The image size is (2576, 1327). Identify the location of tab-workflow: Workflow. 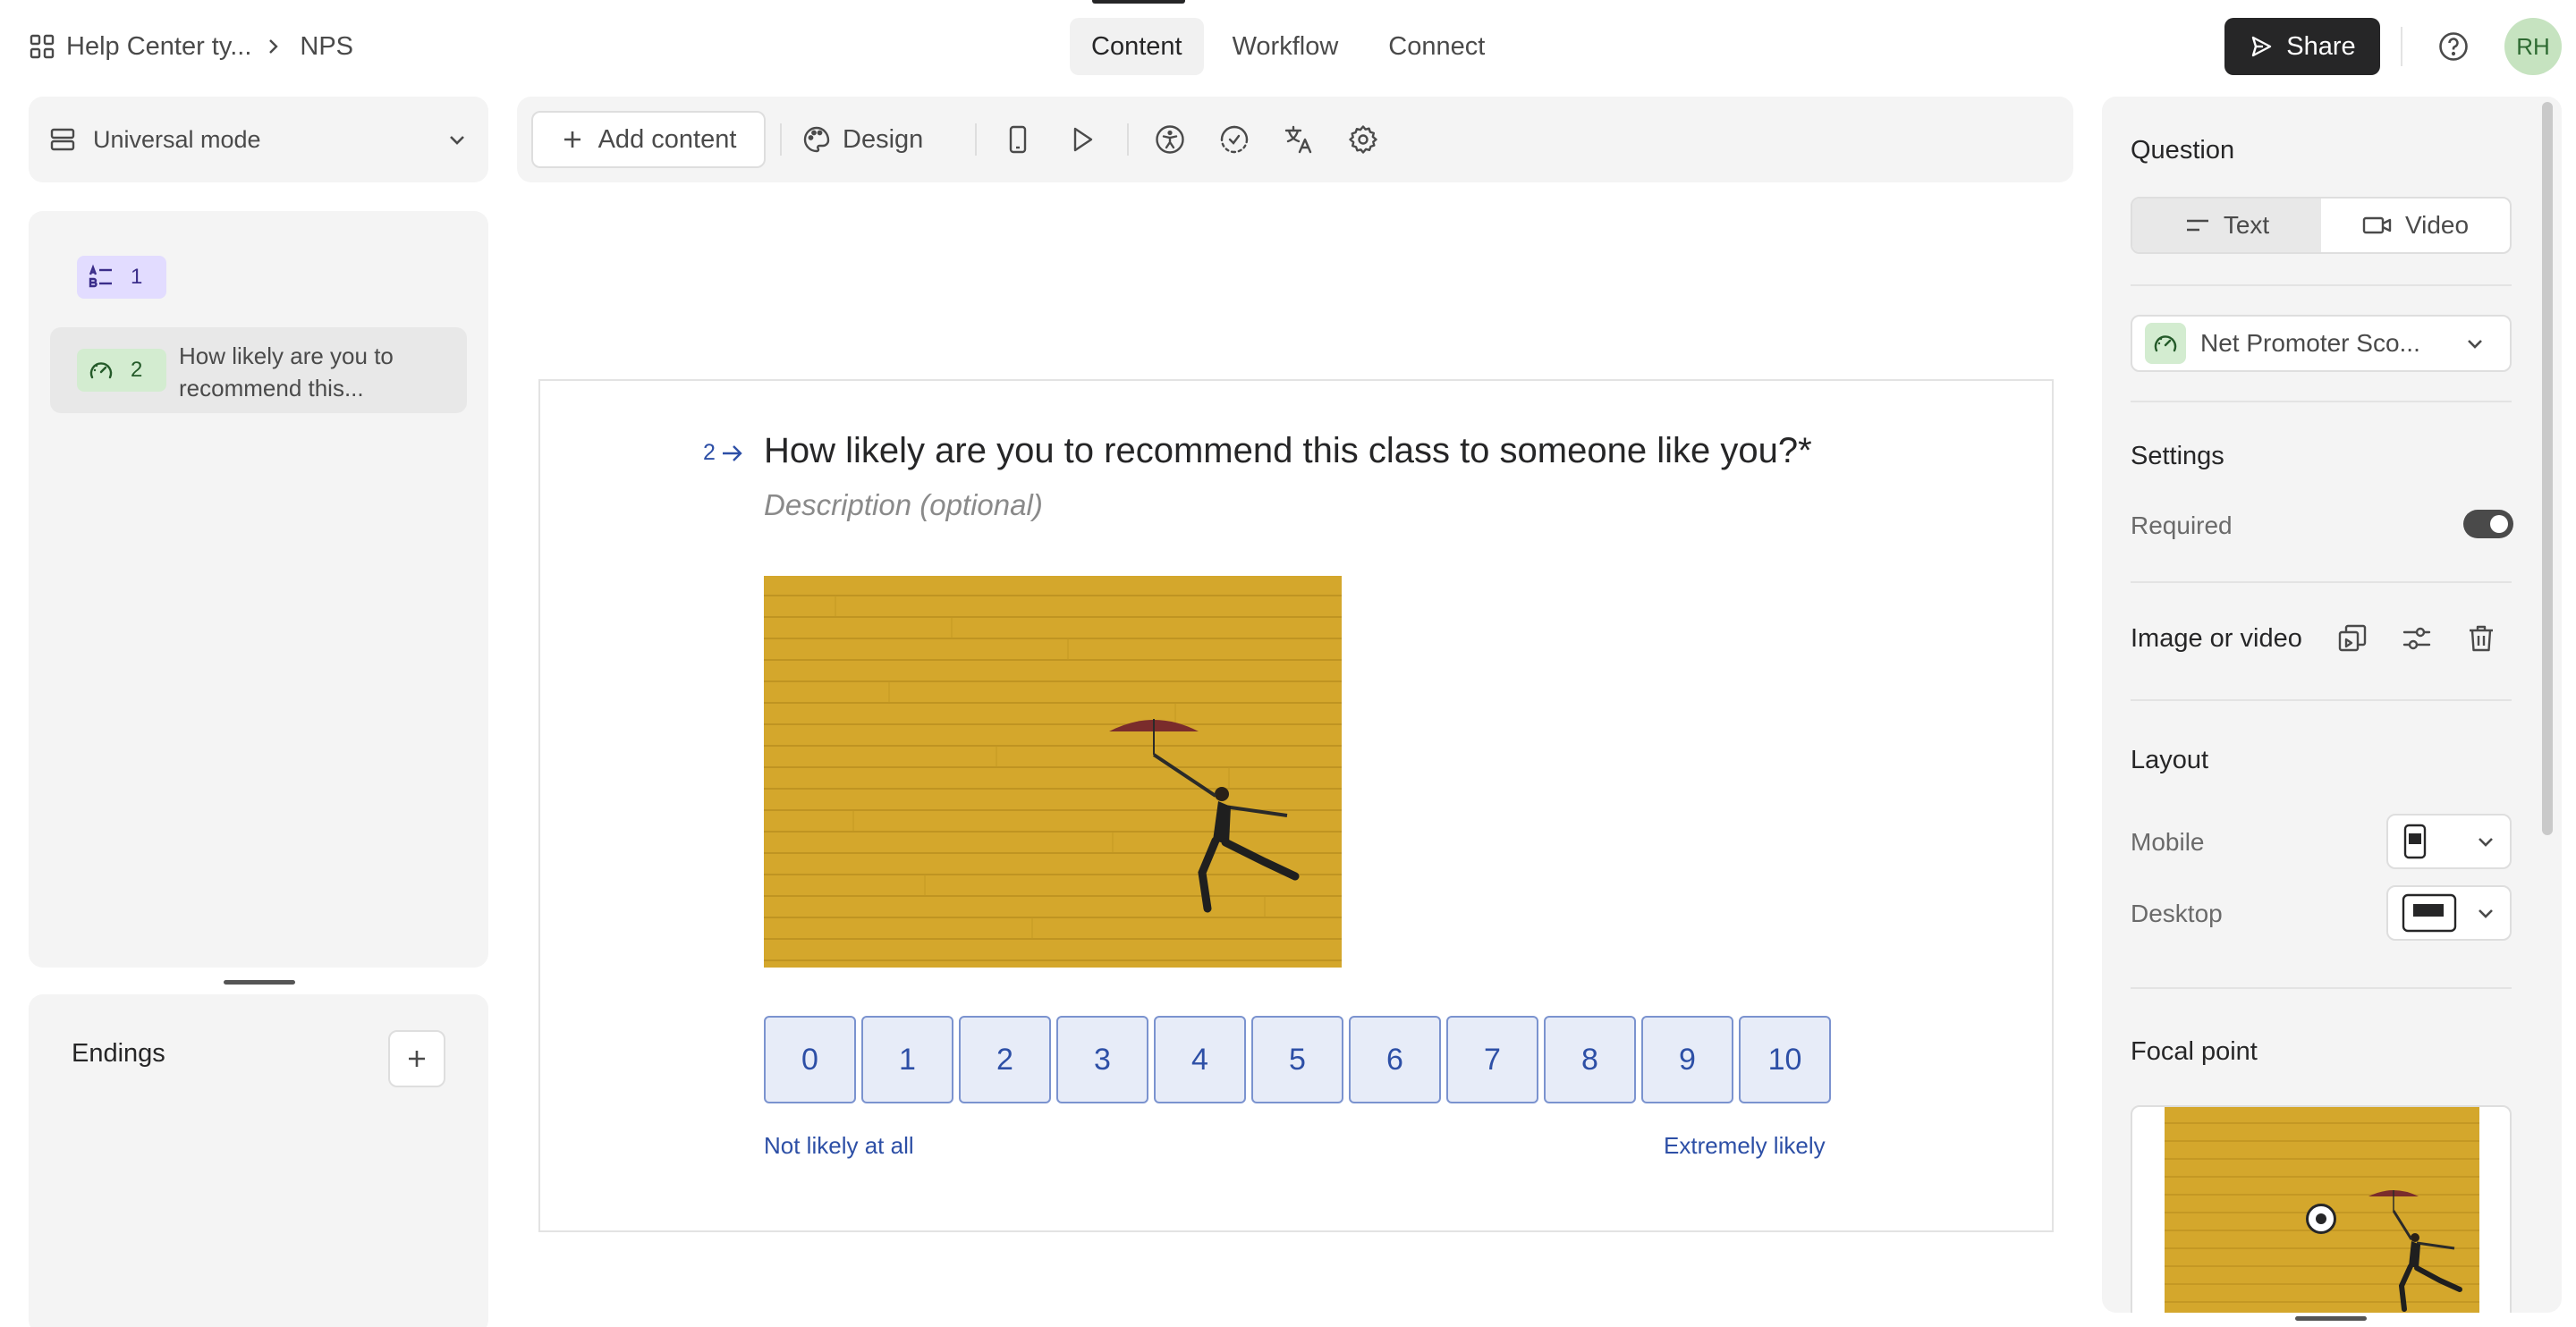
(1285, 46).